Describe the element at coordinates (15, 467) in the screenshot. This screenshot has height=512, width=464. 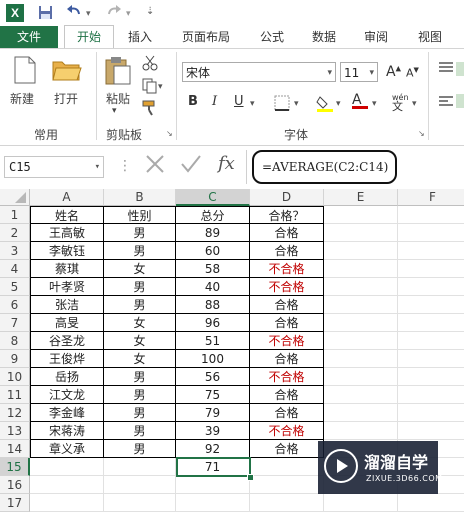
I see `row-header-15: 15` at that location.